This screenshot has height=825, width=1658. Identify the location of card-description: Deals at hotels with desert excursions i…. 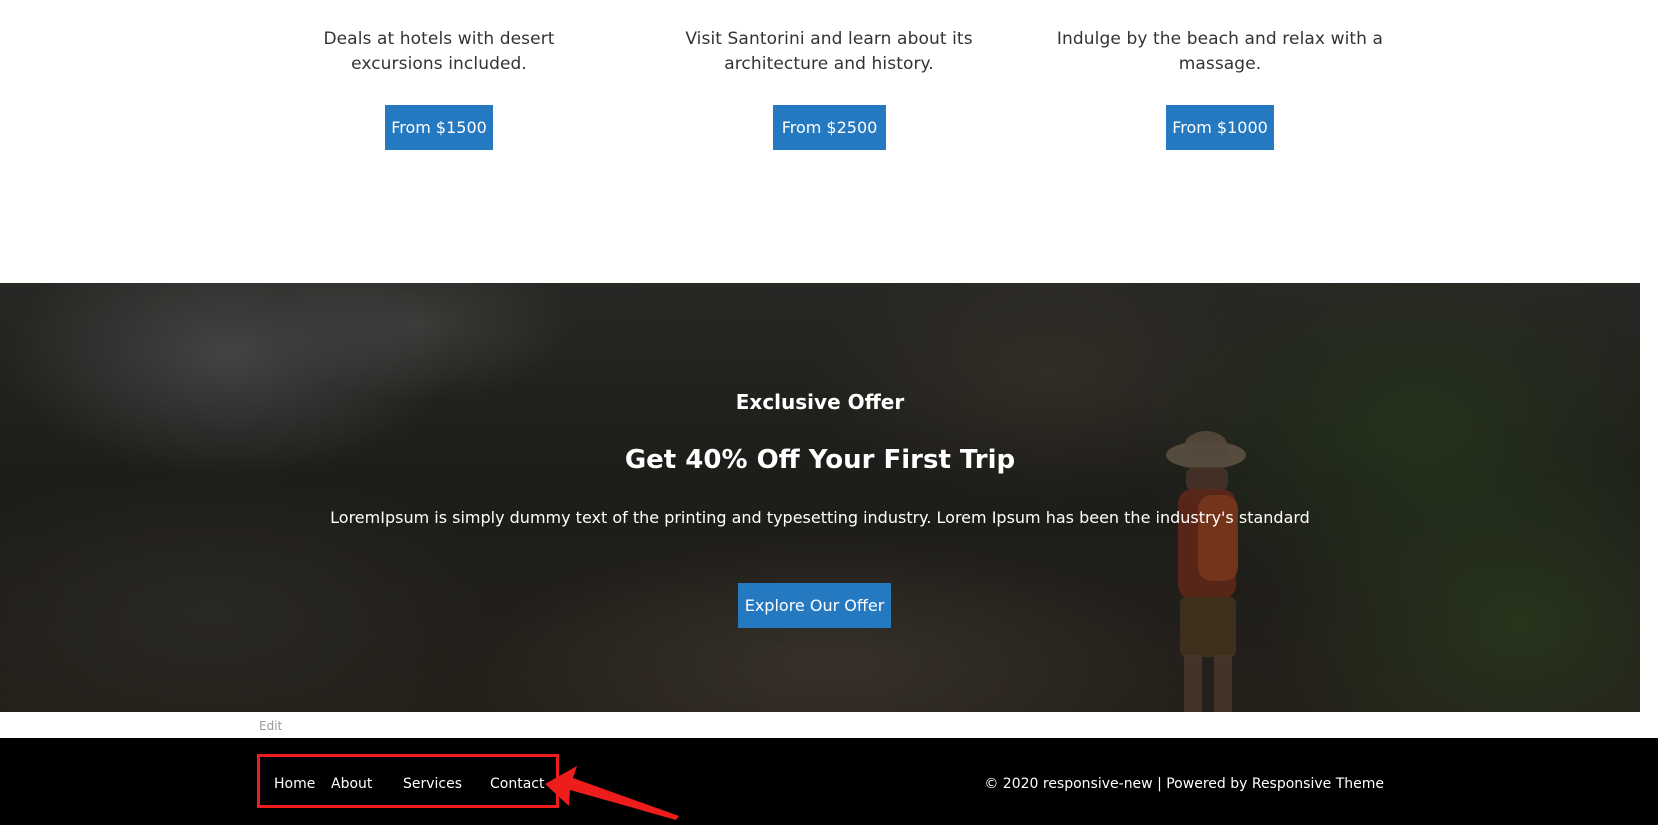
(439, 51).